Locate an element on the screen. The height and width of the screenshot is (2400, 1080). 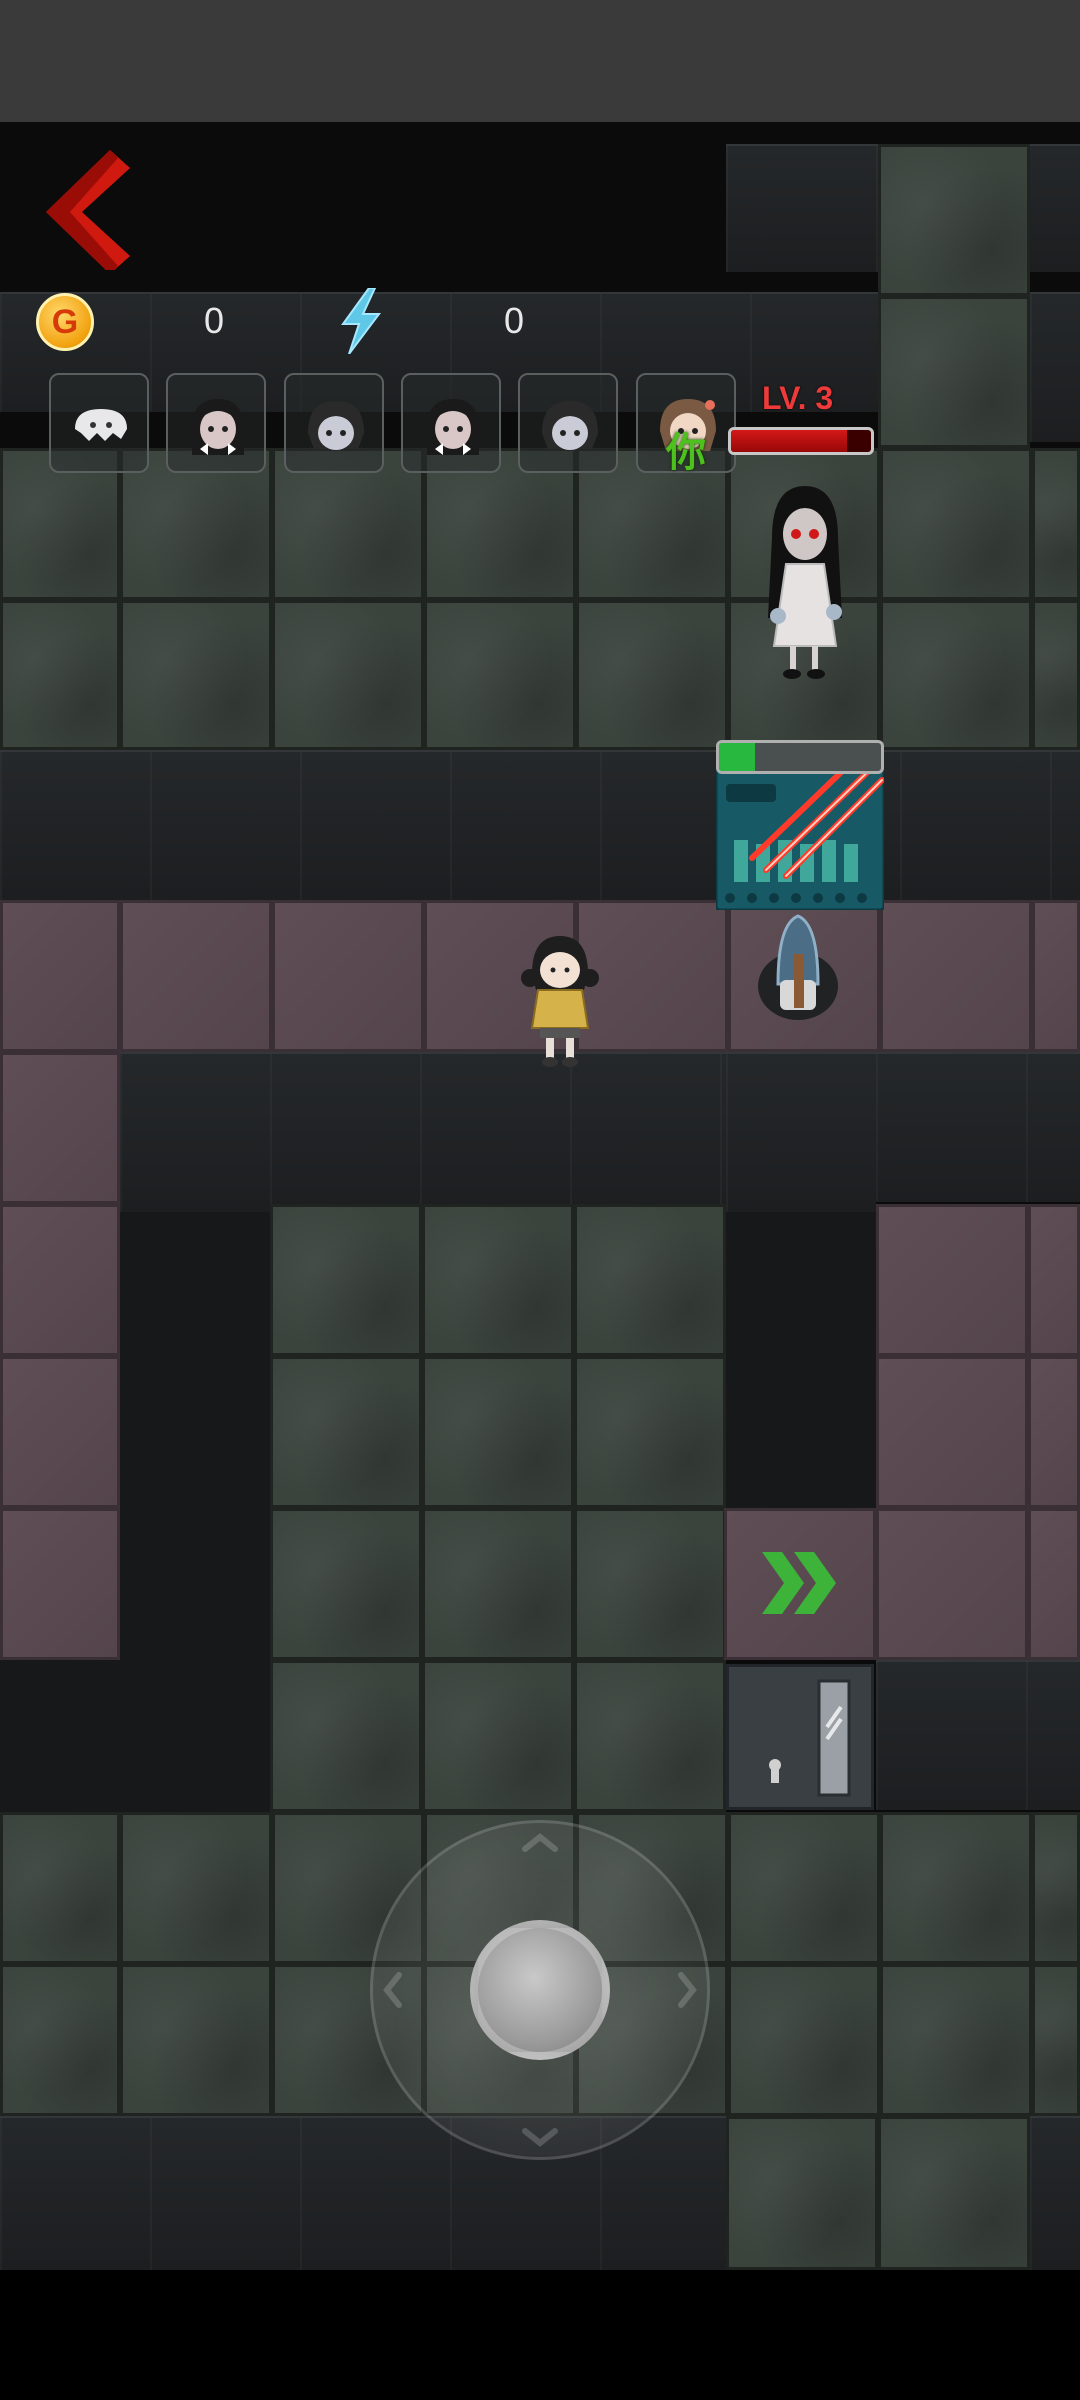
bottom-bar is located at coordinates (540, 2335).